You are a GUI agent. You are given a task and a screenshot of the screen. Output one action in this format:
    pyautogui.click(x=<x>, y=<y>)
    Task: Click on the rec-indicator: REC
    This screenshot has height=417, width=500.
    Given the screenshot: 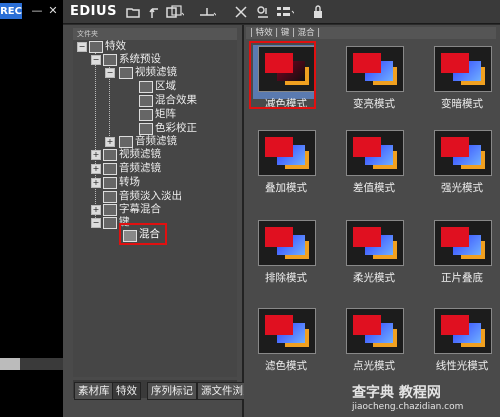 What is the action you would take?
    pyautogui.click(x=11, y=11)
    